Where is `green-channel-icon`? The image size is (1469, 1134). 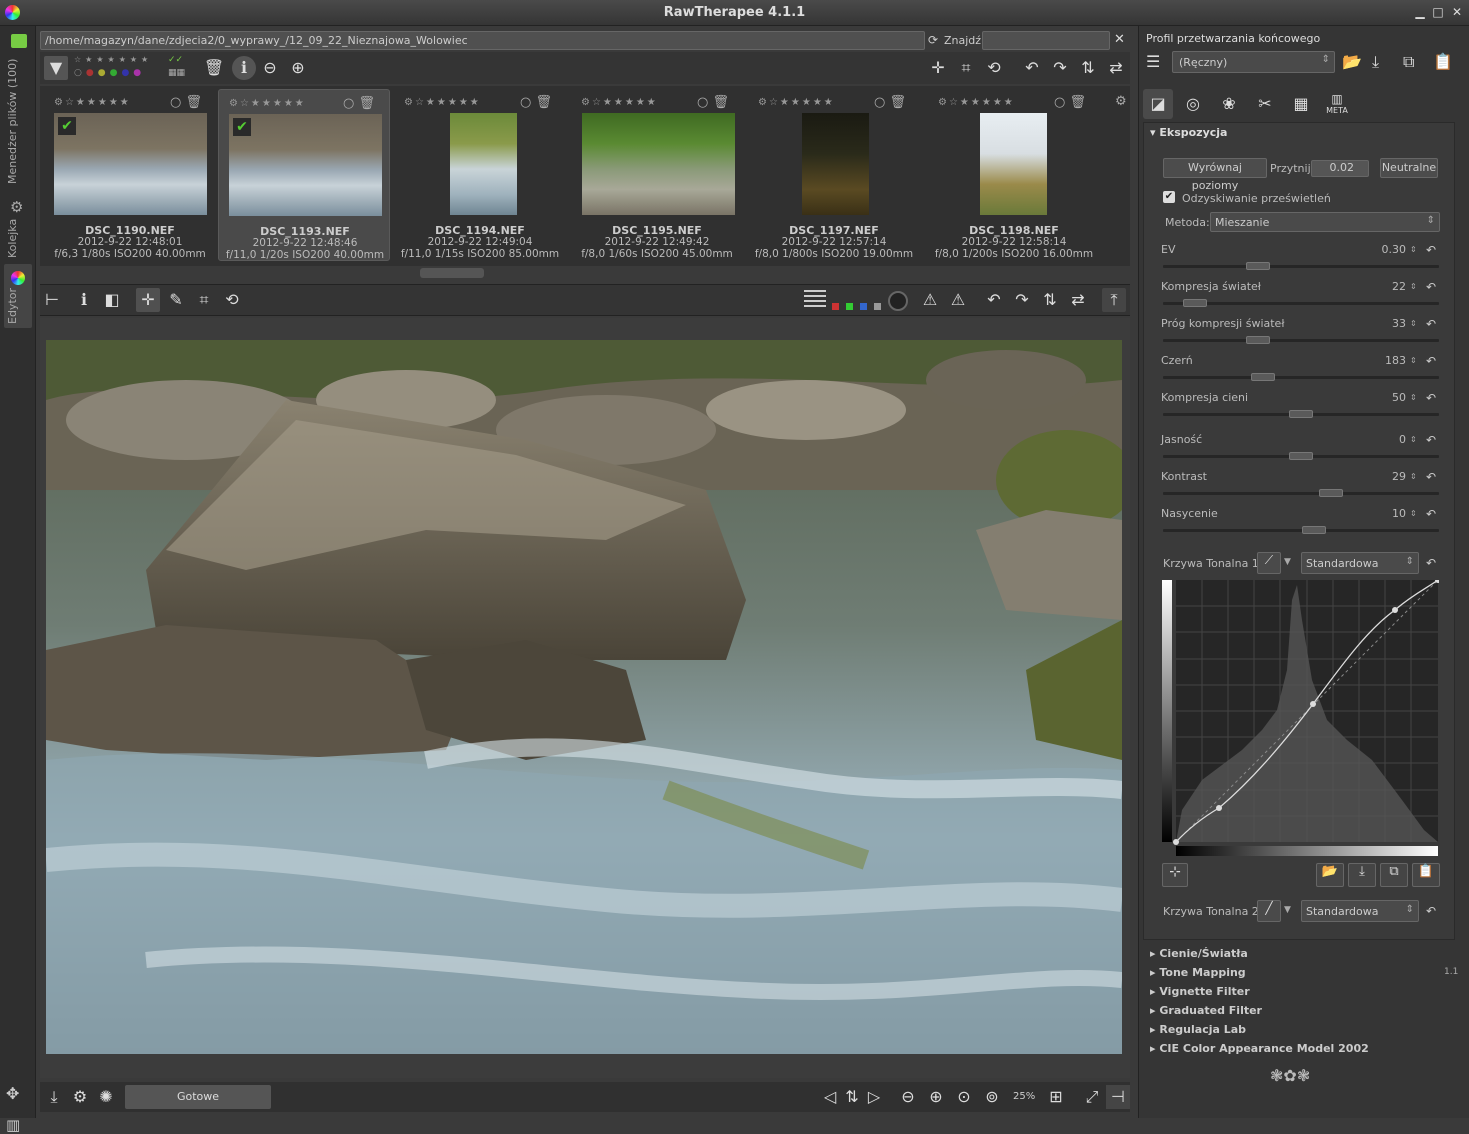 green-channel-icon is located at coordinates (849, 306).